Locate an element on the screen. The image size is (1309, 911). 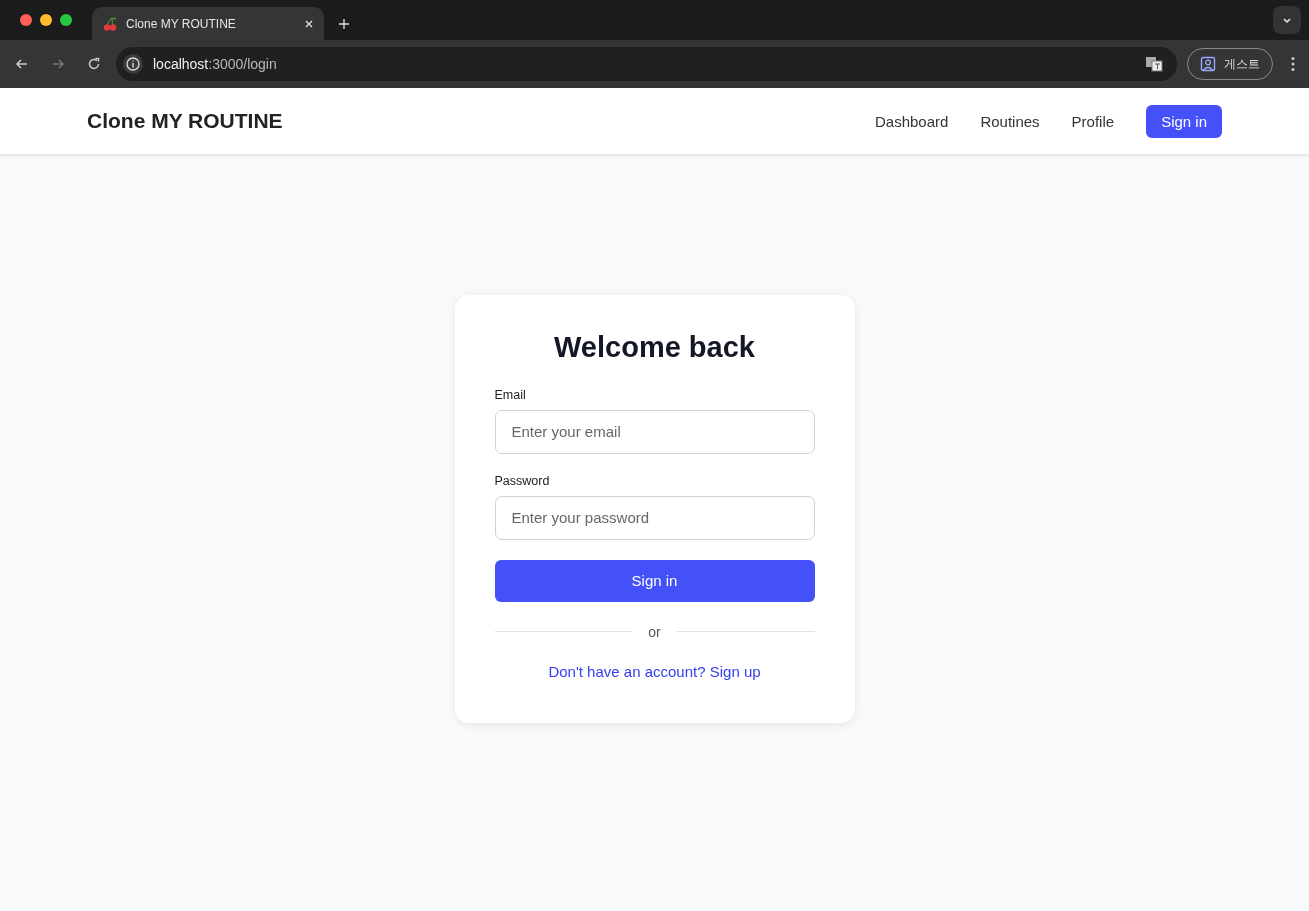
address-bar: localhost:3000/login is located at coordinates (646, 64).